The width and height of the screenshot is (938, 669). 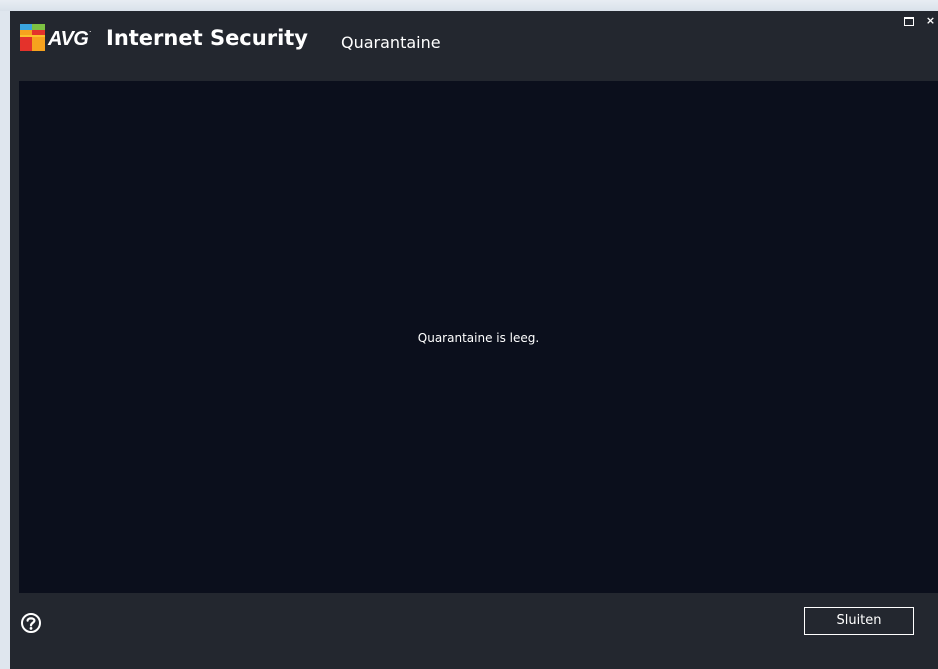 I want to click on brand-logo-text: AVG., so click(x=69, y=39).